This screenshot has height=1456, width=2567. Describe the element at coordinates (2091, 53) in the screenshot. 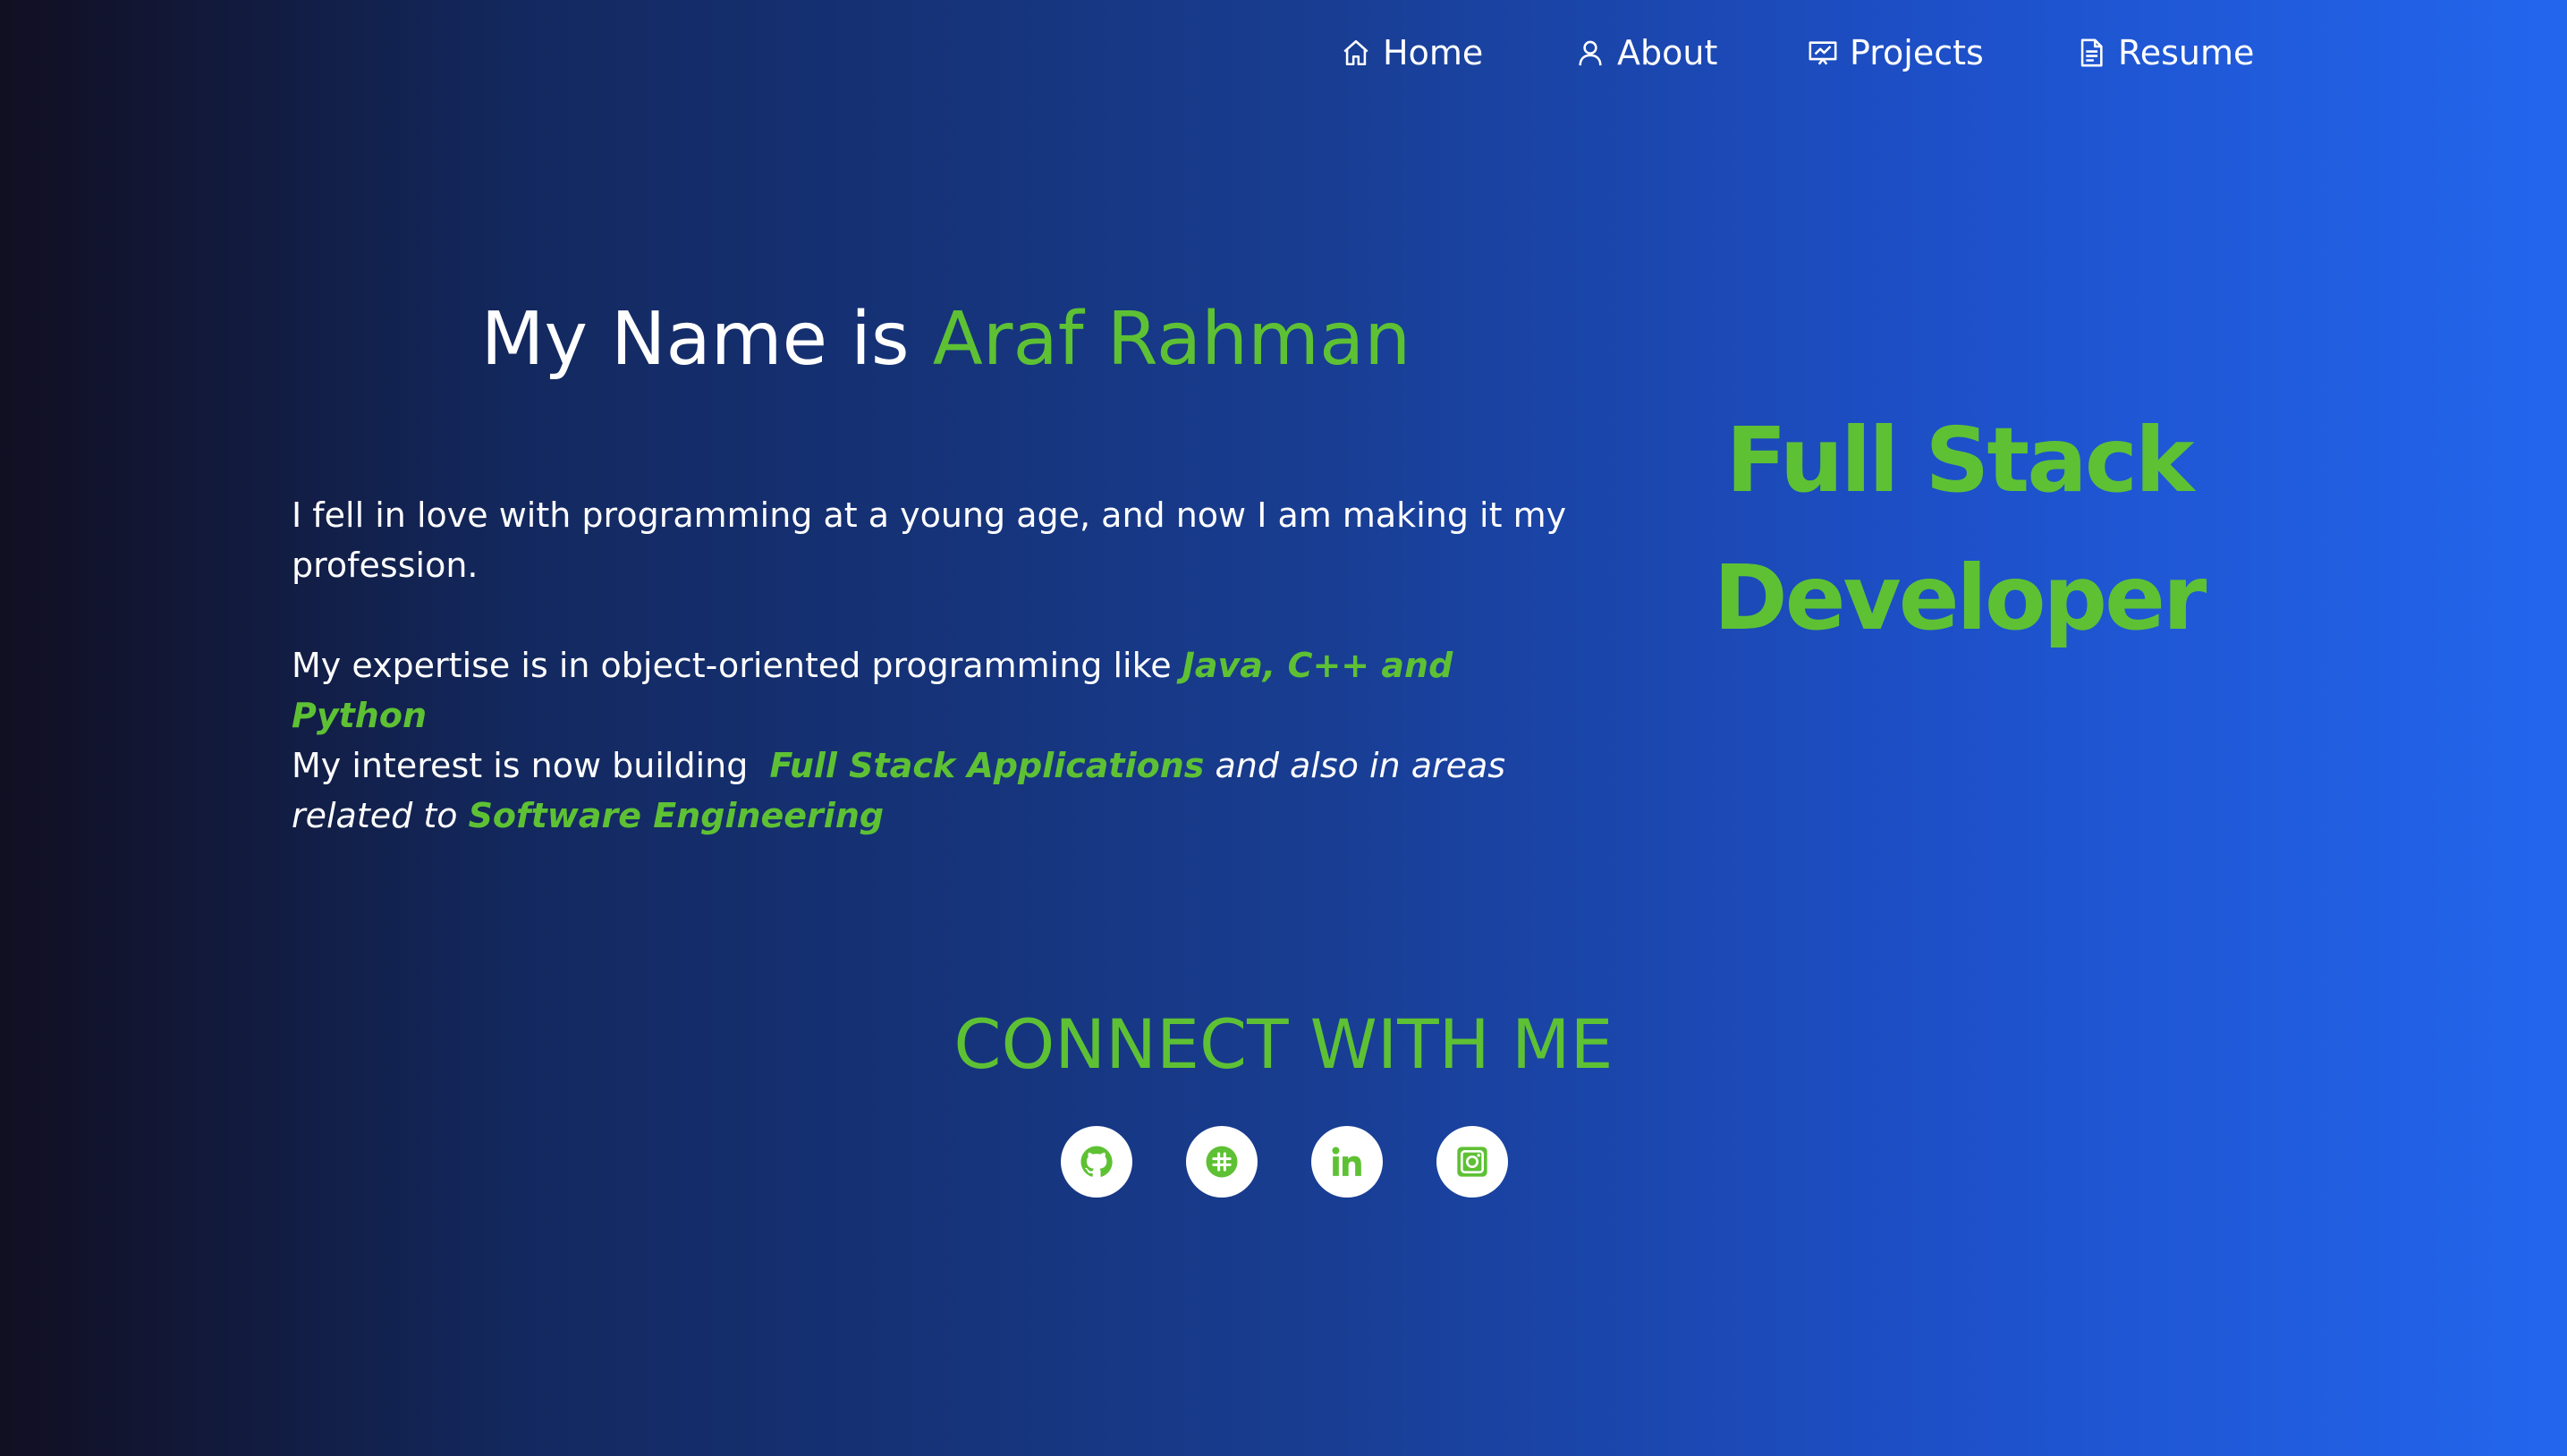

I see `document-icon` at that location.